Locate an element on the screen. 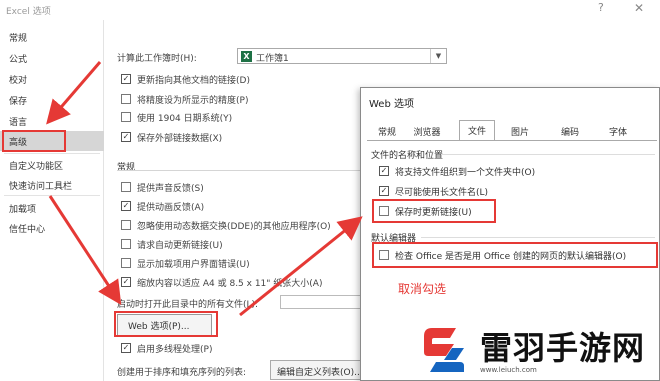 The height and width of the screenshot is (381, 660). sidebar-item-language: 语言 is located at coordinates (52, 121).